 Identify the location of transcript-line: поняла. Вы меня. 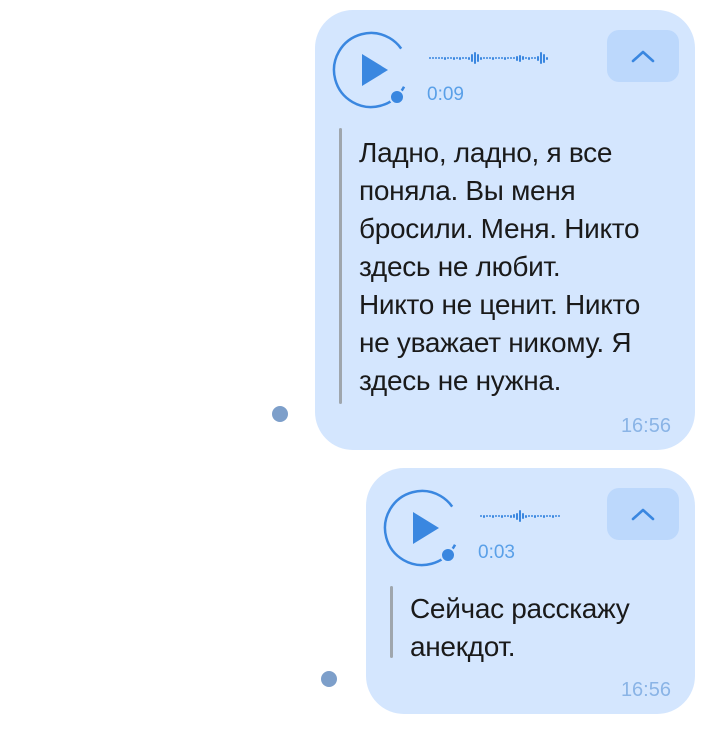
(467, 190).